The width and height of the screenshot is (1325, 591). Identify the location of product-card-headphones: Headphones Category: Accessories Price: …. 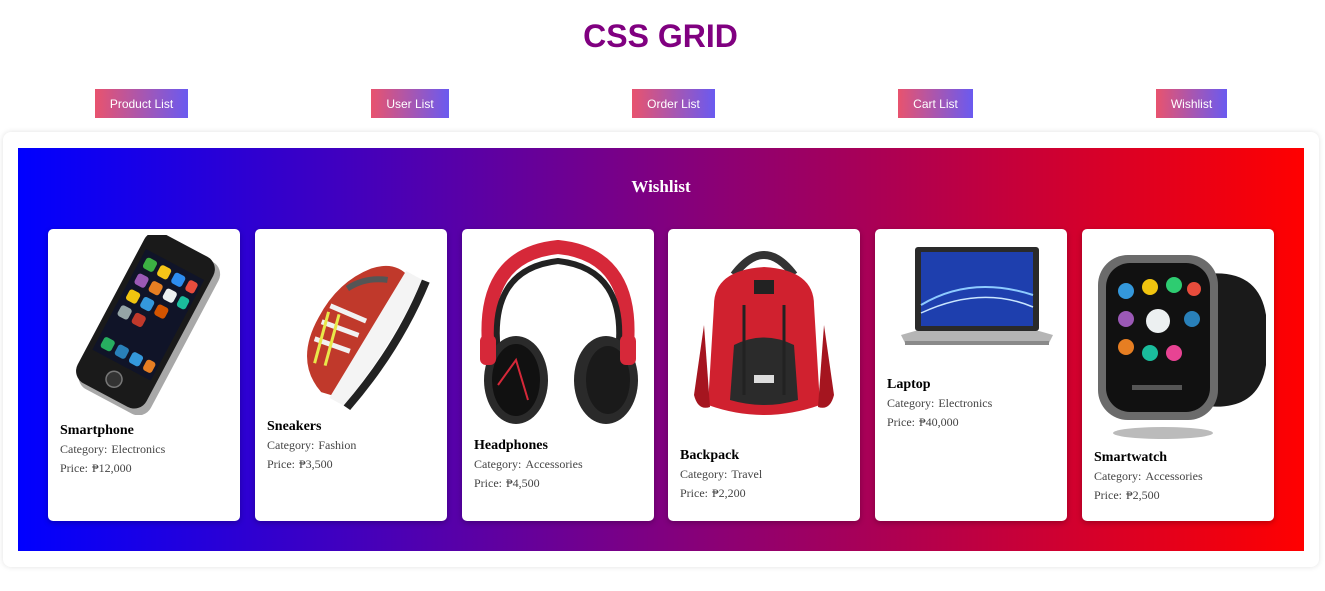
(558, 375).